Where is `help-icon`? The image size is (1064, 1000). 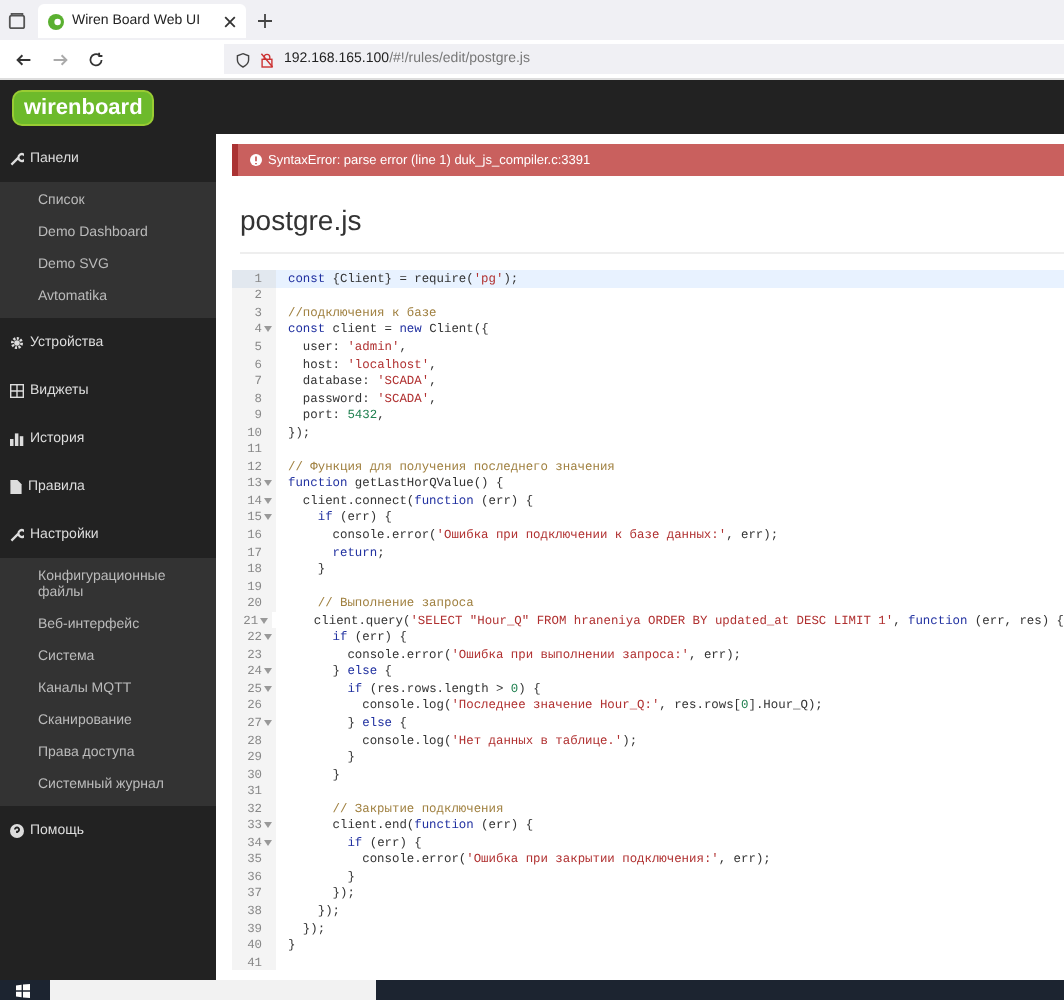 help-icon is located at coordinates (17, 830).